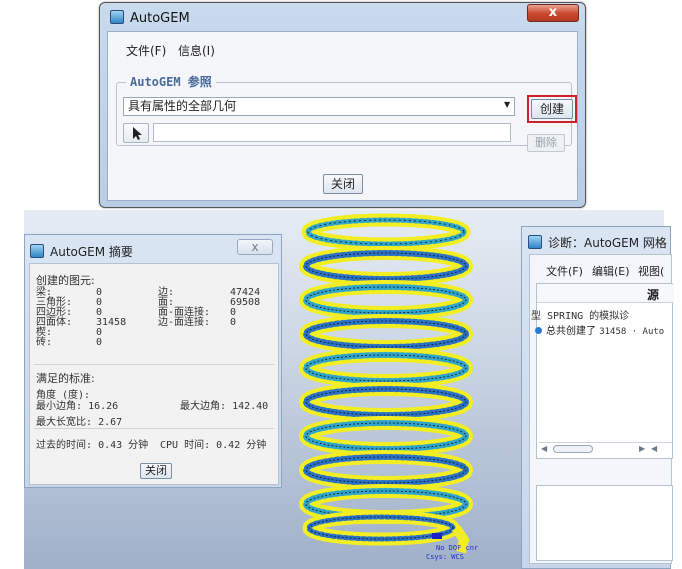 The height and width of the screenshot is (569, 682). I want to click on dialog-title: AutoGEM, so click(150, 18).